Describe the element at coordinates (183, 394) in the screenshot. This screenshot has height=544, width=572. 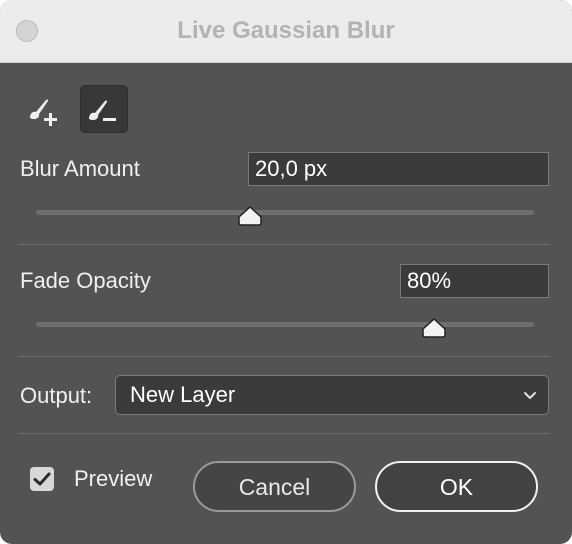
I see `output-selected-value: New Layer` at that location.